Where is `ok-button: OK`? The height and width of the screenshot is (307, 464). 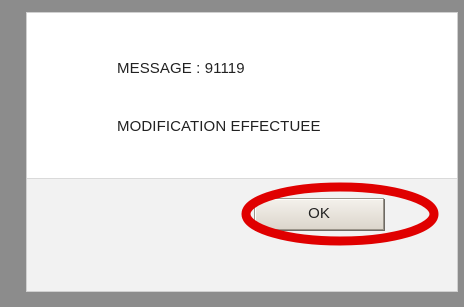
ok-button: OK is located at coordinates (319, 214).